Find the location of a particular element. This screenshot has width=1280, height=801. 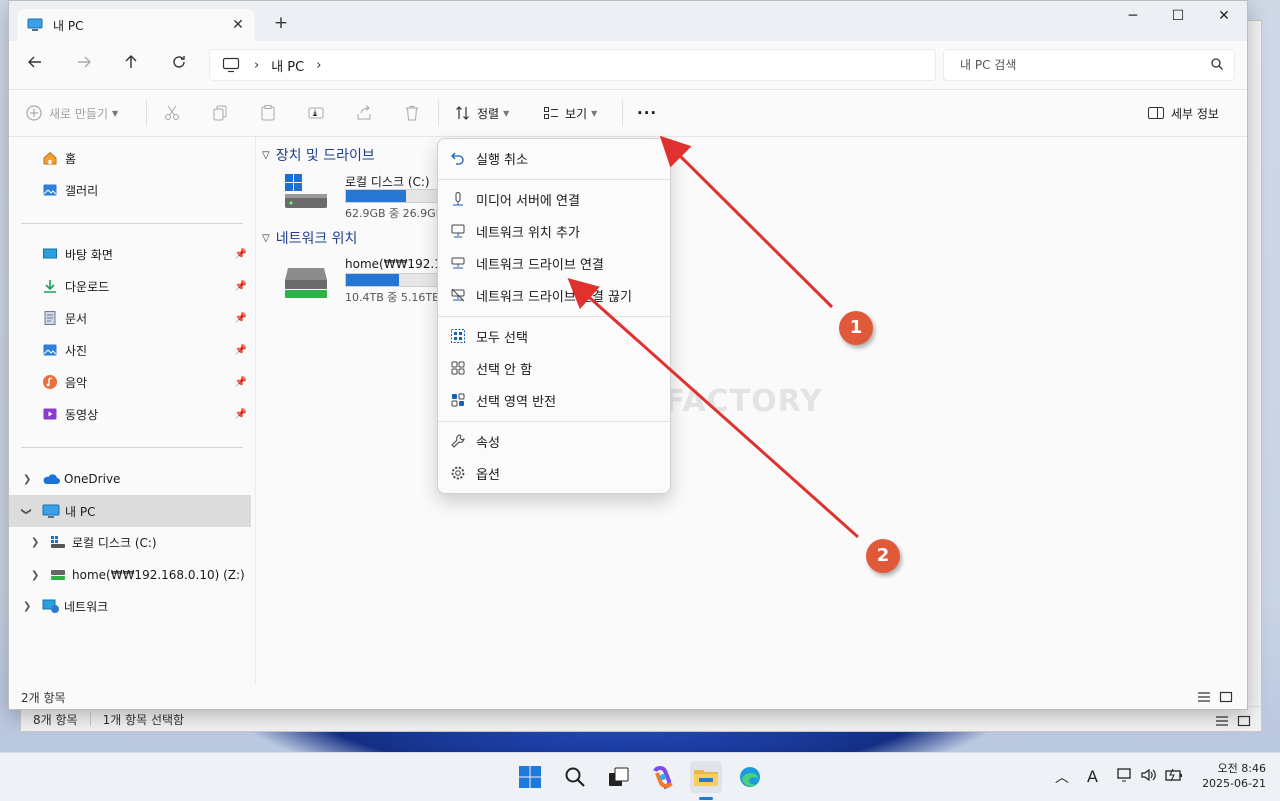

menu-label: 미디어 서버에 연결 is located at coordinates (528, 201).